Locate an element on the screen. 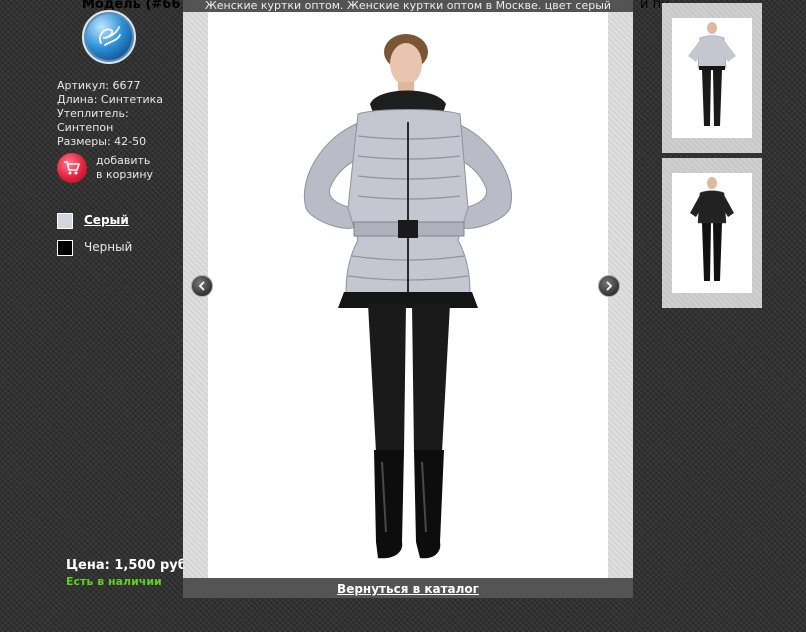  color-option-black: Черный is located at coordinates (108, 247).